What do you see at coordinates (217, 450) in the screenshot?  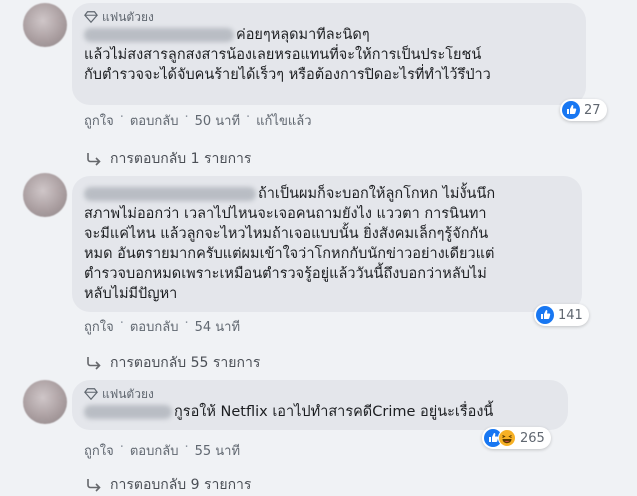 I see `timestamp: 55 นาที` at bounding box center [217, 450].